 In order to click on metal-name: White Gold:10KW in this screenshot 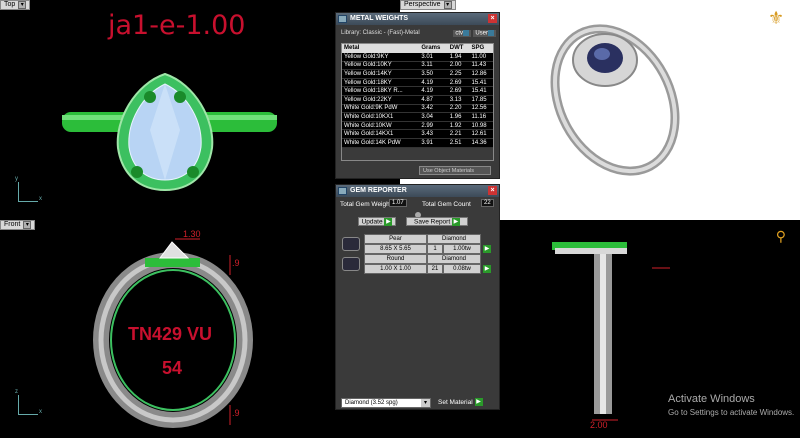, I will do `click(381, 126)`.